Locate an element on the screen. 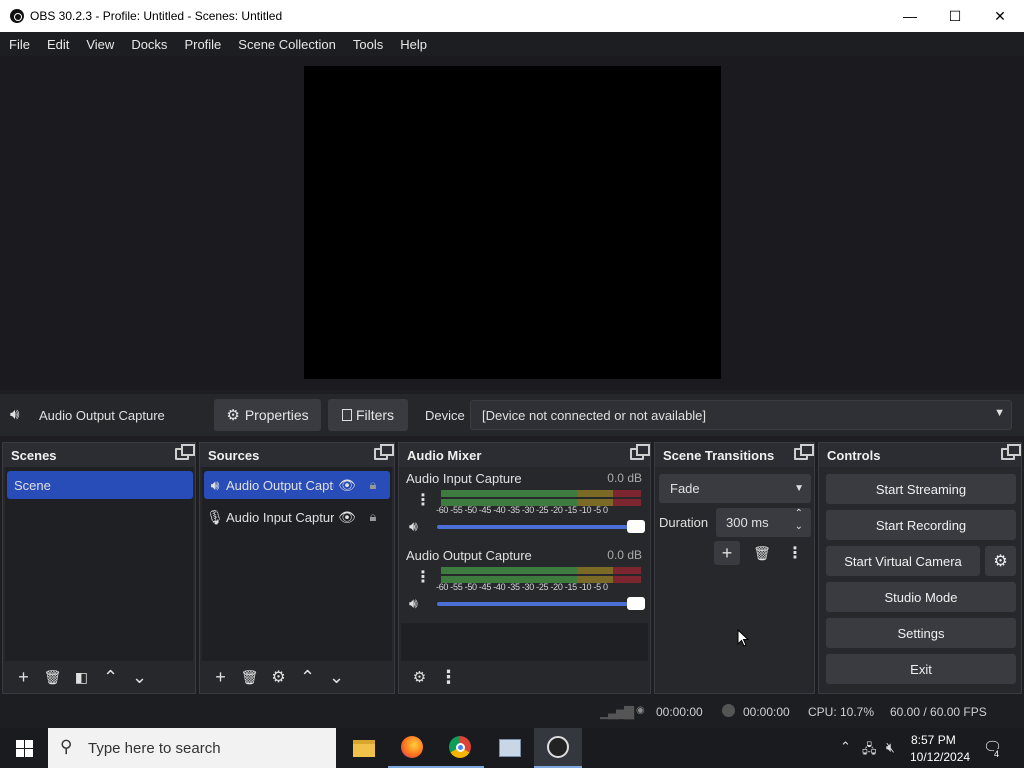  menu-view: View is located at coordinates (99, 44).